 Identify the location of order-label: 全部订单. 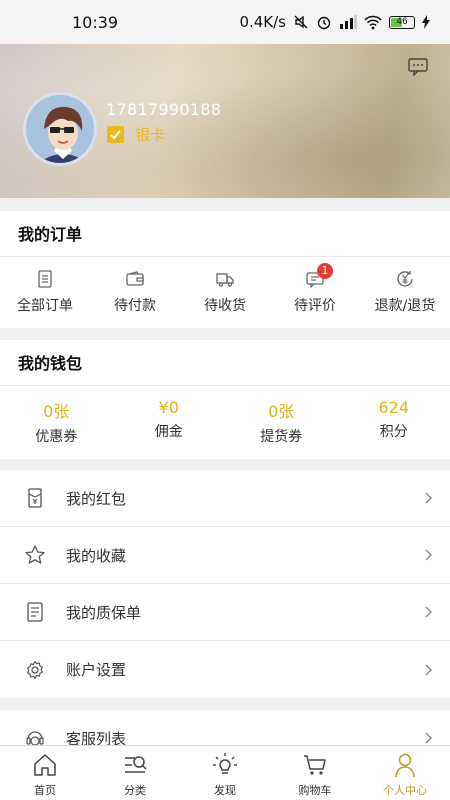
(45, 306).